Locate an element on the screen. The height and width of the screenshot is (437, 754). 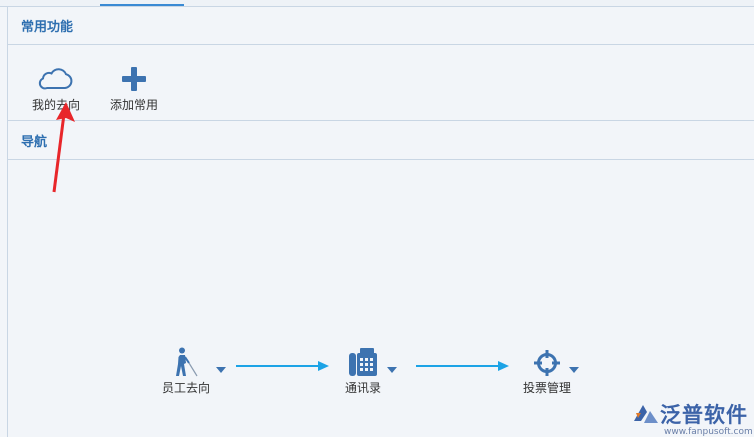
brand-logo: 泛普软件 www.fanpusoft.com is located at coordinates (693, 418).